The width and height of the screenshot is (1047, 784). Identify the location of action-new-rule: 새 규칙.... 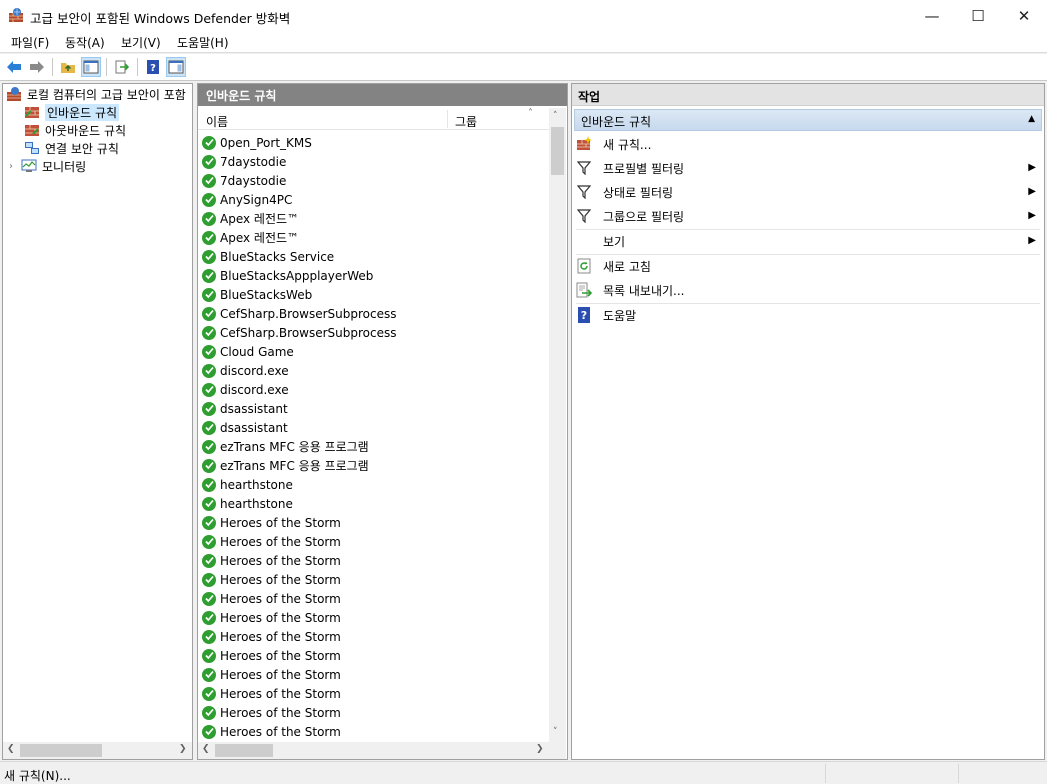
(808, 144).